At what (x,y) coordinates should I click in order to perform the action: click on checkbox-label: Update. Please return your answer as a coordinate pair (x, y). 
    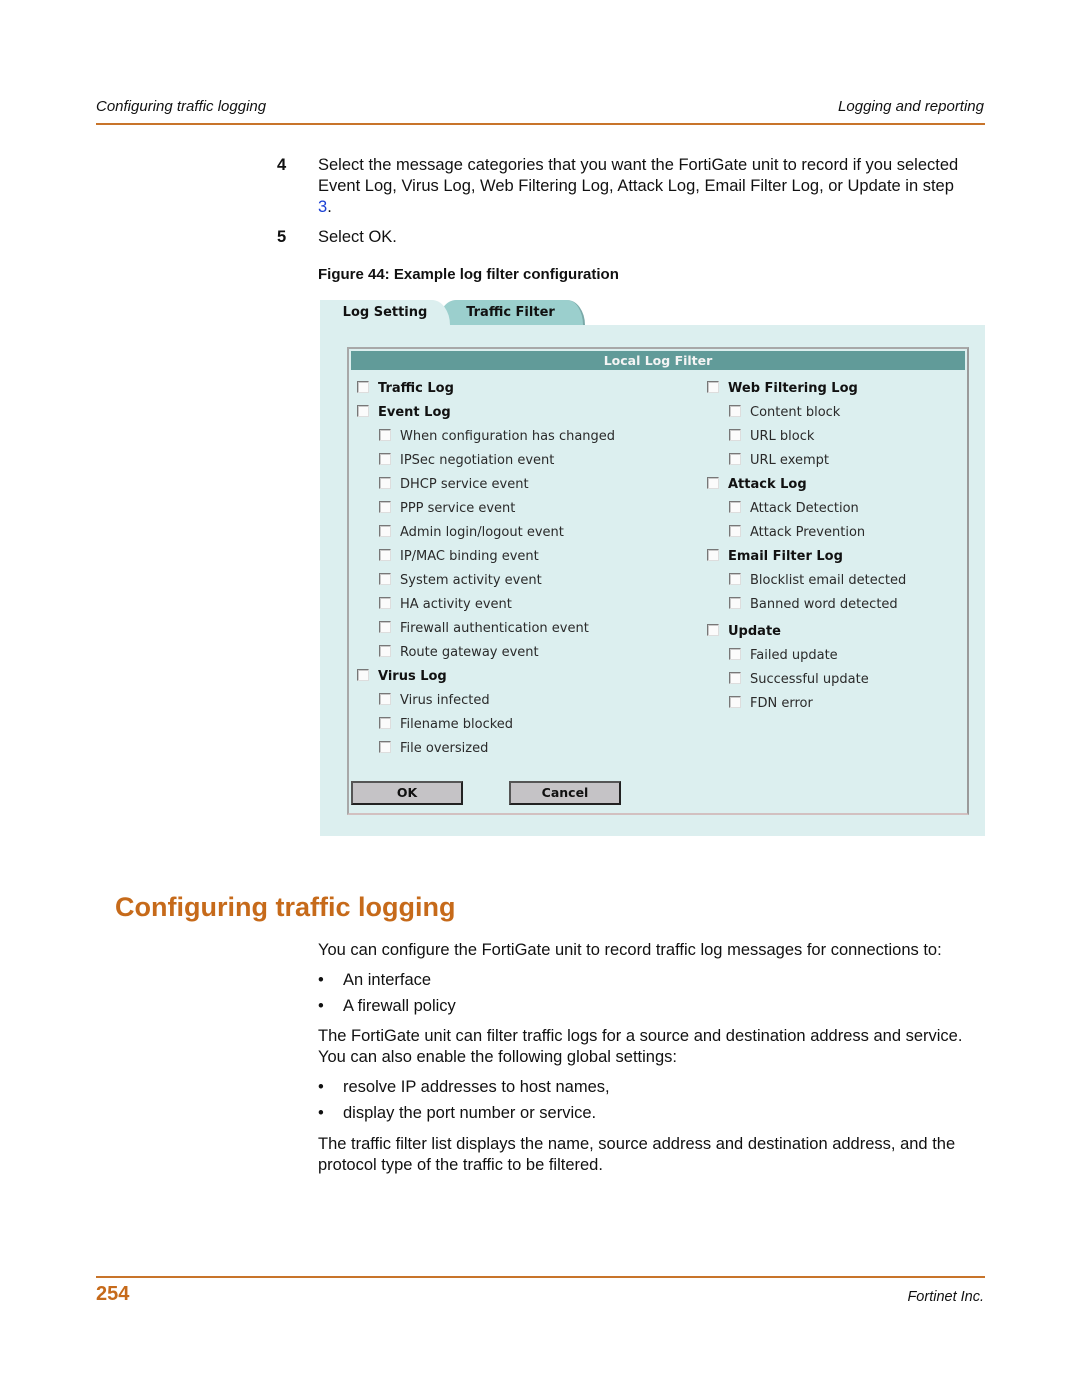
    Looking at the image, I should click on (754, 631).